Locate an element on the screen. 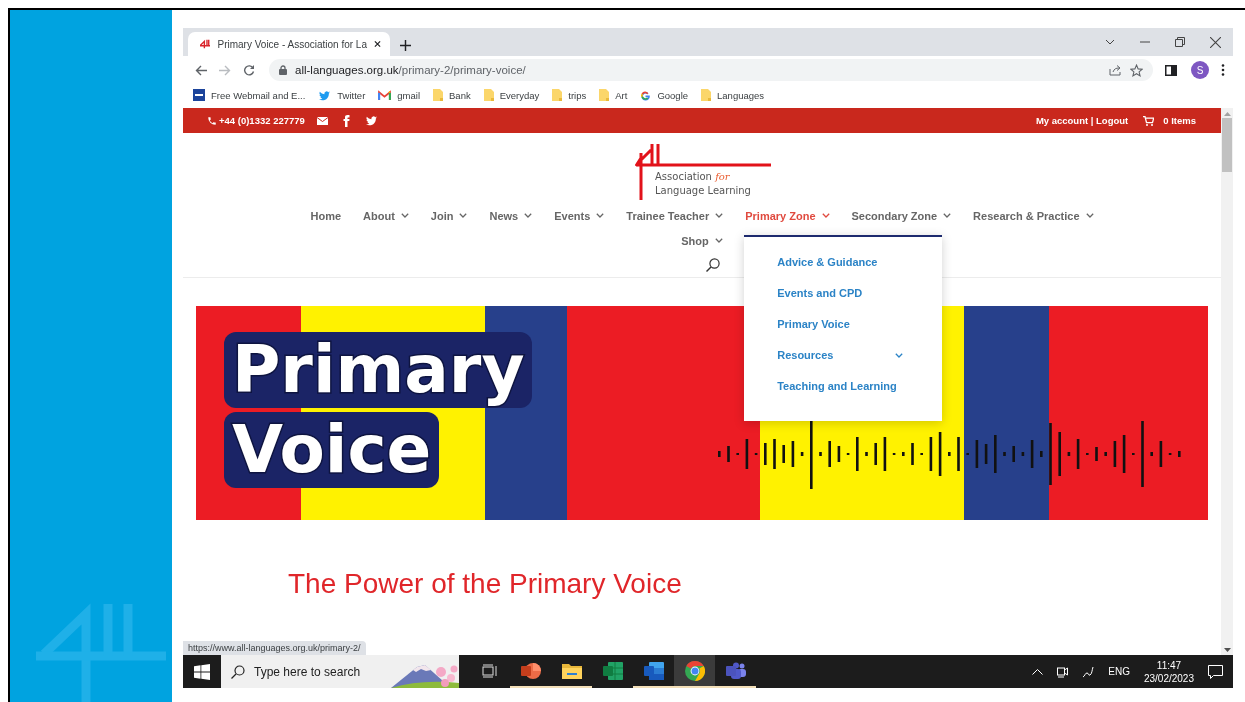 This screenshot has height=702, width=1245. bookmark: Twitter is located at coordinates (342, 95).